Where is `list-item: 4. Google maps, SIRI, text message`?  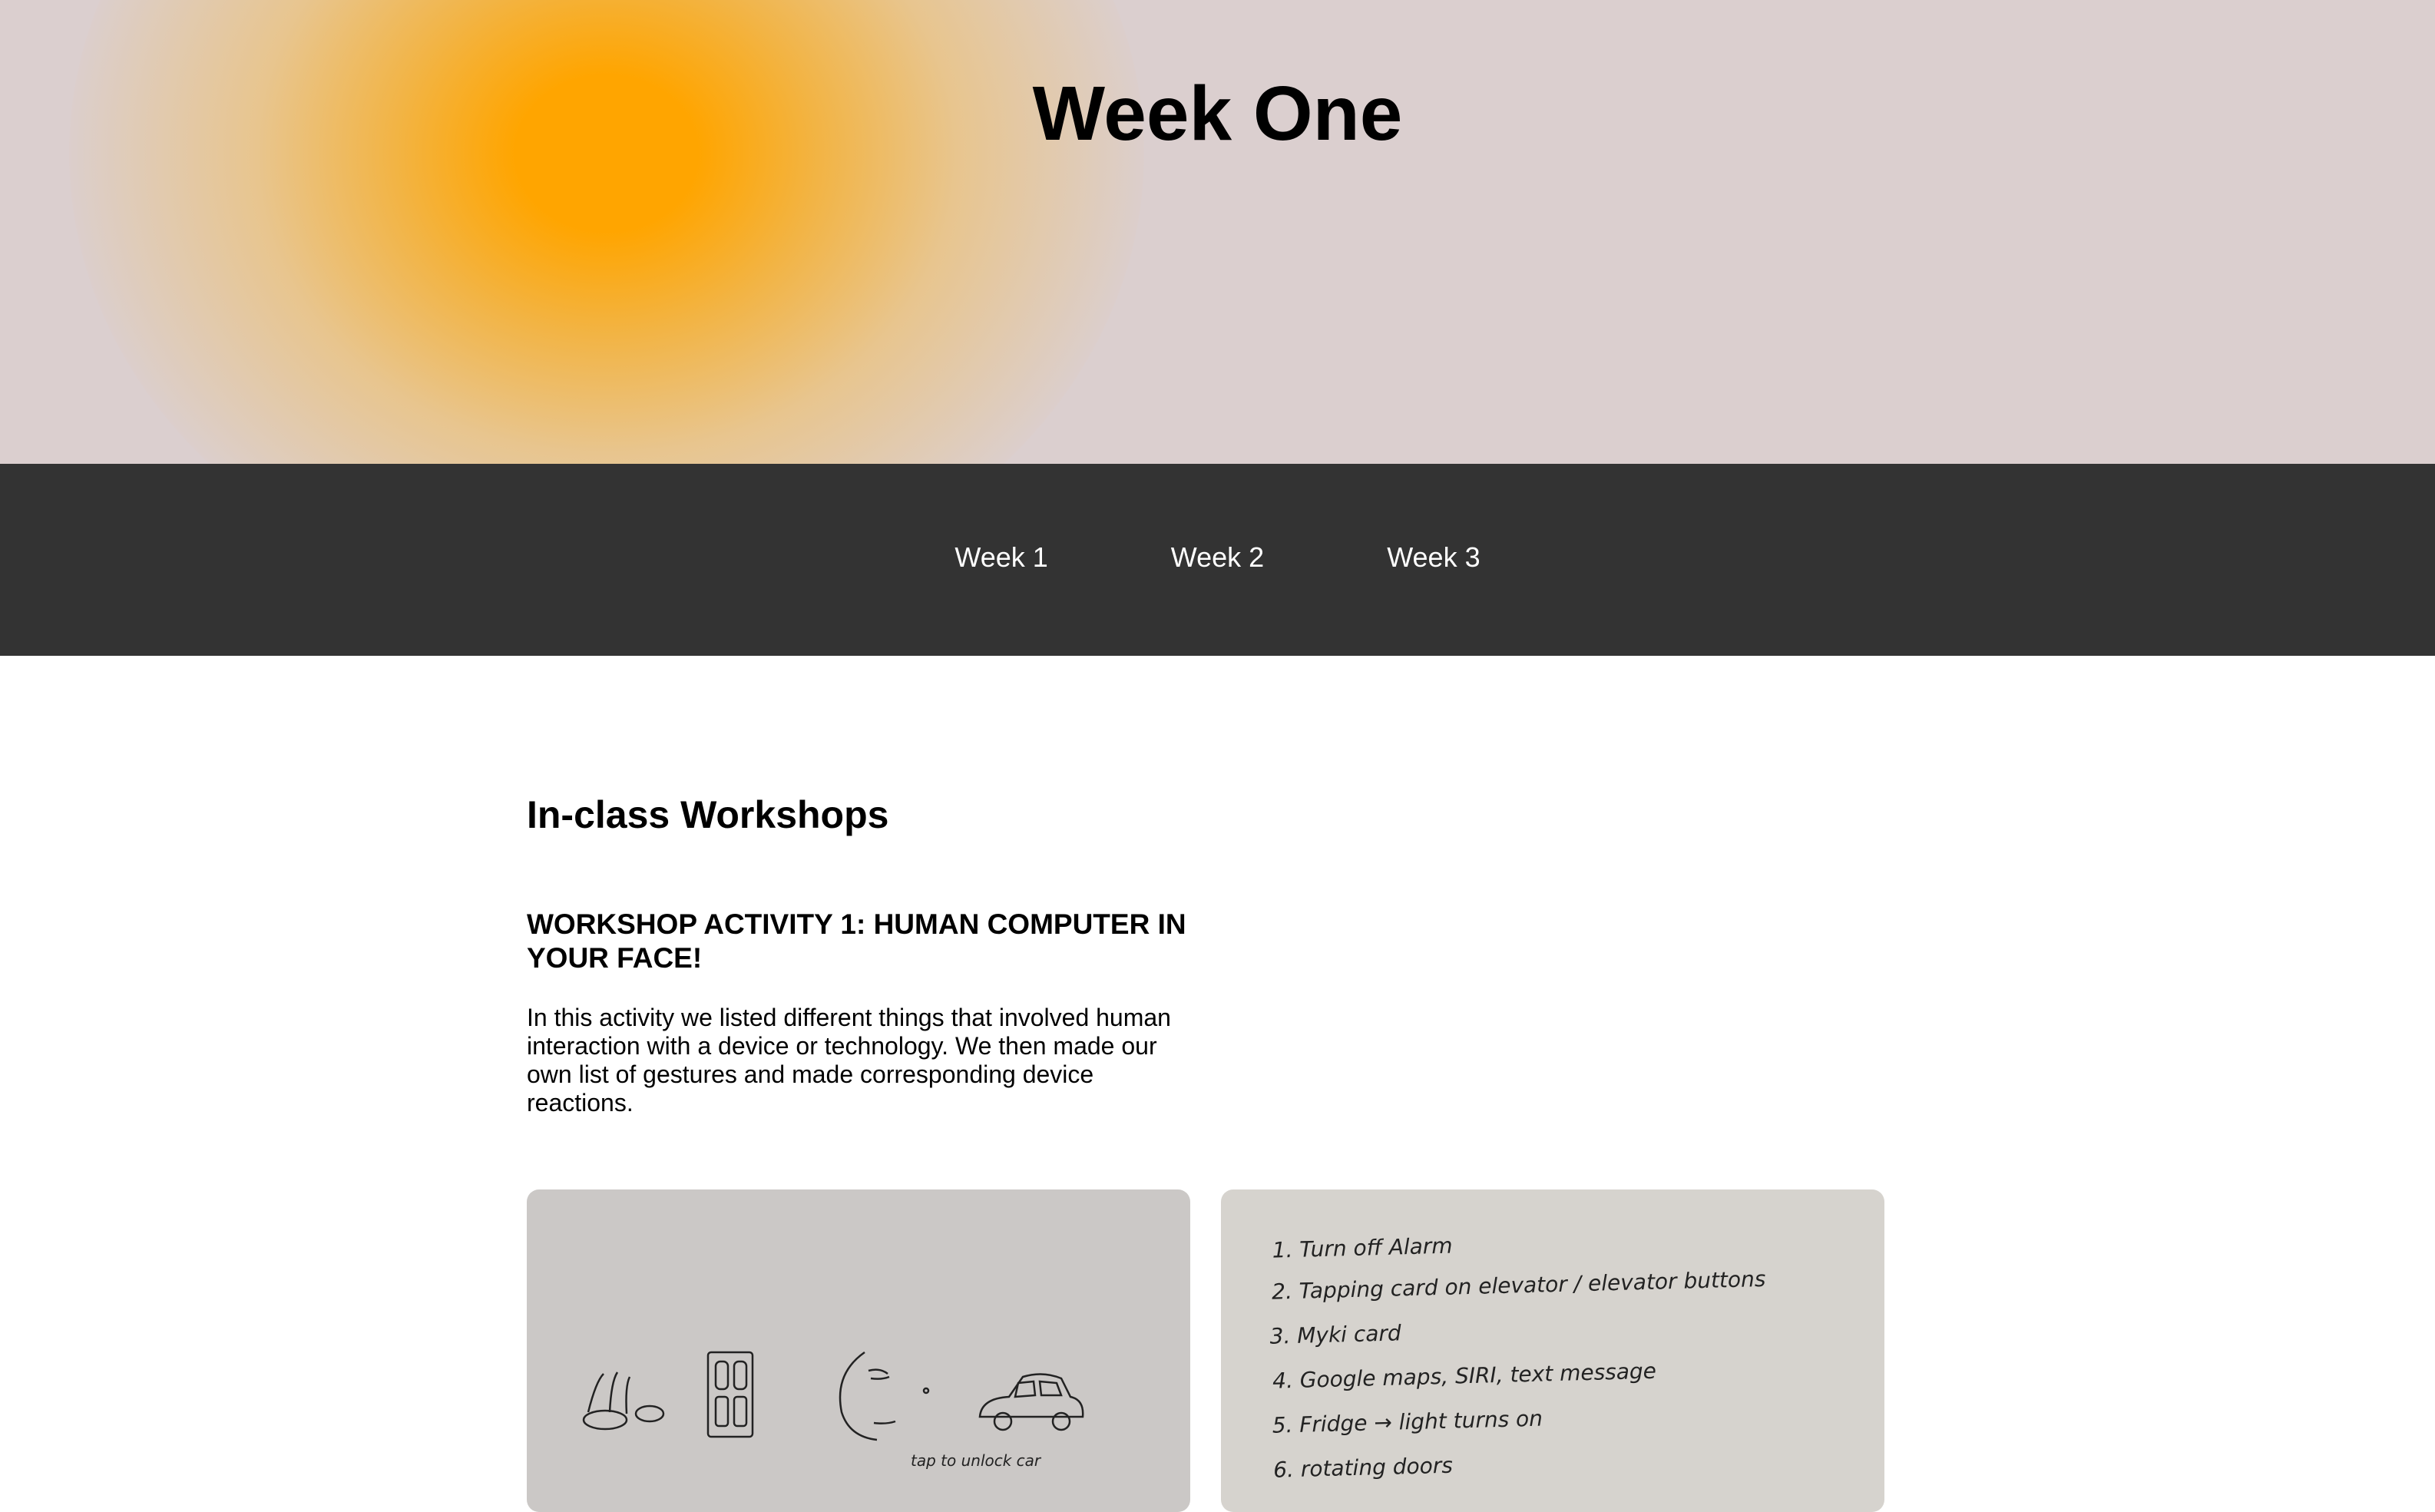 list-item: 4. Google maps, SIRI, text message is located at coordinates (1464, 1376).